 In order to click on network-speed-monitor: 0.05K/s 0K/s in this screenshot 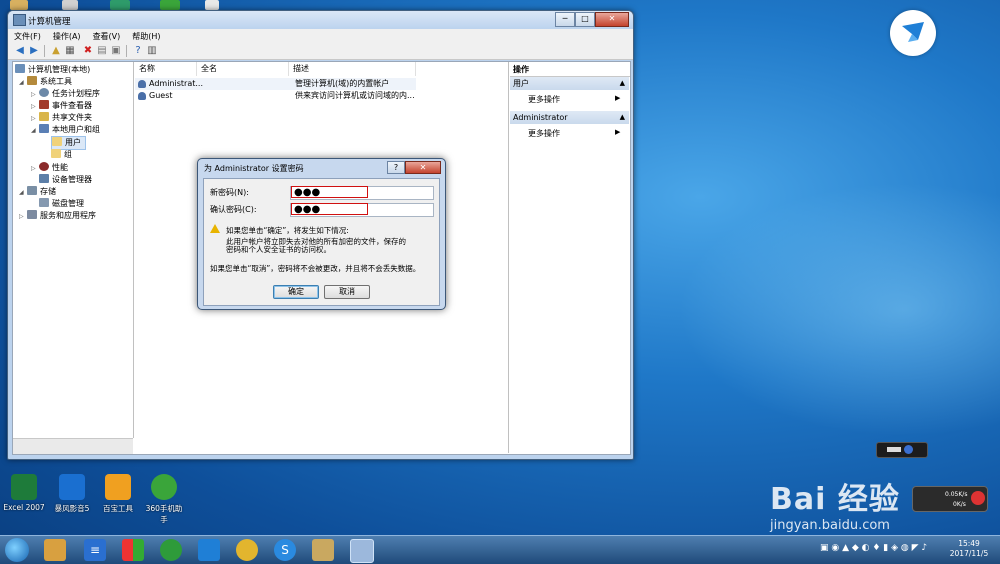, I will do `click(950, 499)`.